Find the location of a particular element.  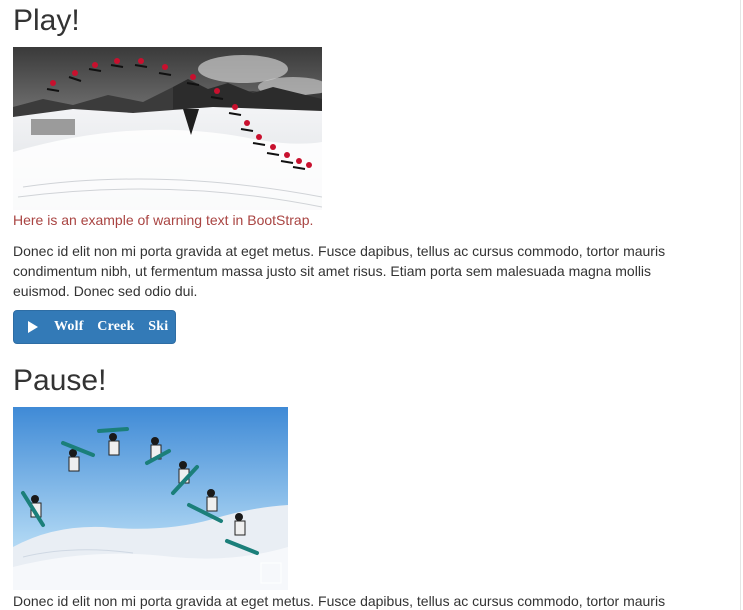

snowboard-sequence-photo is located at coordinates (167, 128).